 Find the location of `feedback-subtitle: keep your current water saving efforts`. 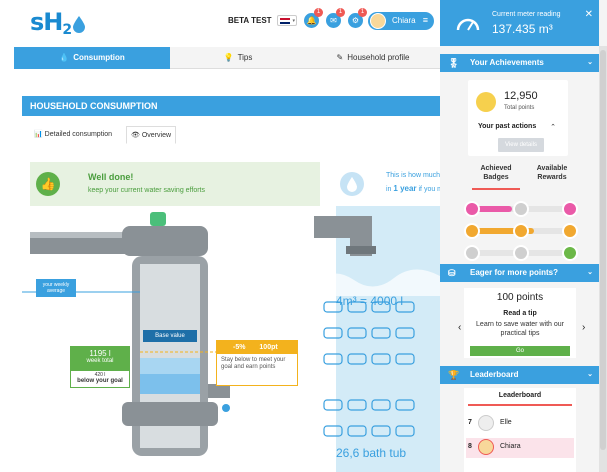

feedback-subtitle: keep your current water saving efforts is located at coordinates (146, 190).